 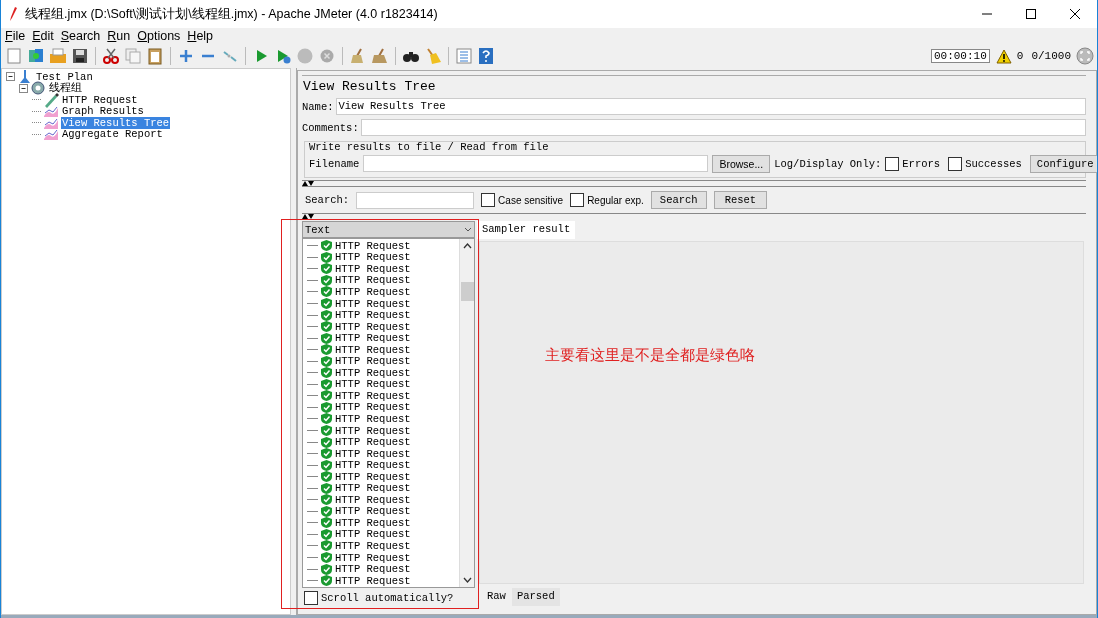 What do you see at coordinates (327, 56) in the screenshot?
I see `shutdown-icon` at bounding box center [327, 56].